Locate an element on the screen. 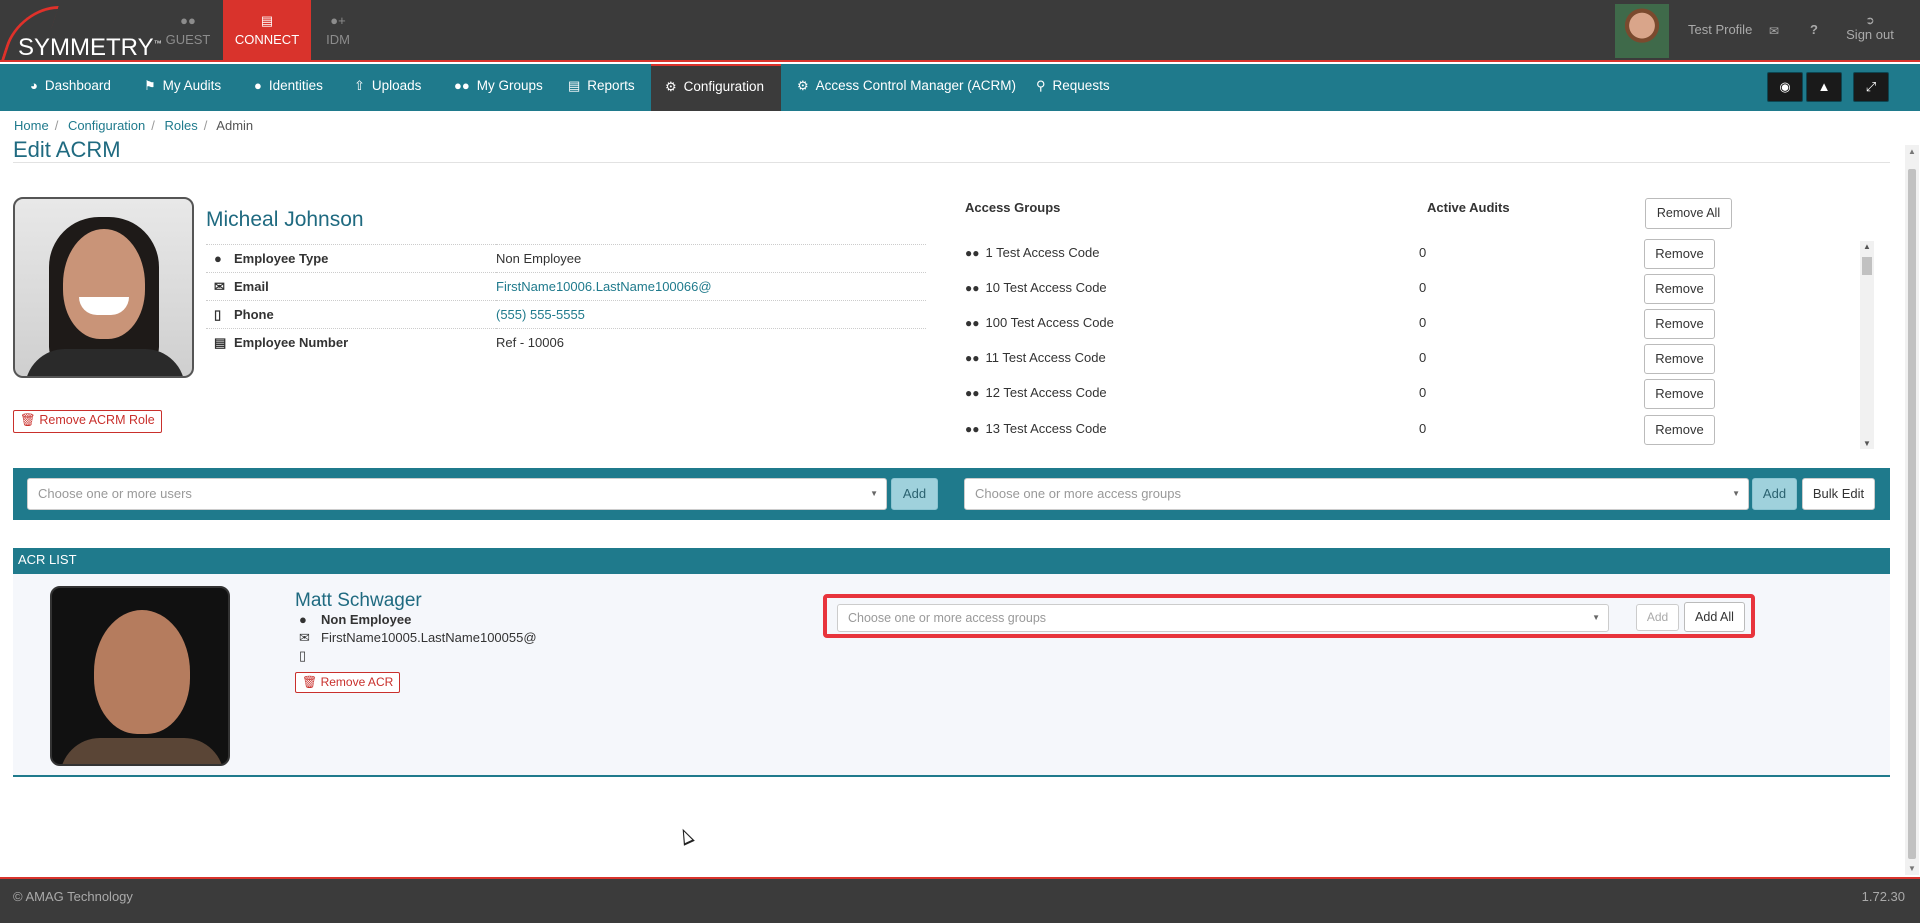 The height and width of the screenshot is (923, 1920). access-groups-header: Access Groups is located at coordinates (1013, 207).